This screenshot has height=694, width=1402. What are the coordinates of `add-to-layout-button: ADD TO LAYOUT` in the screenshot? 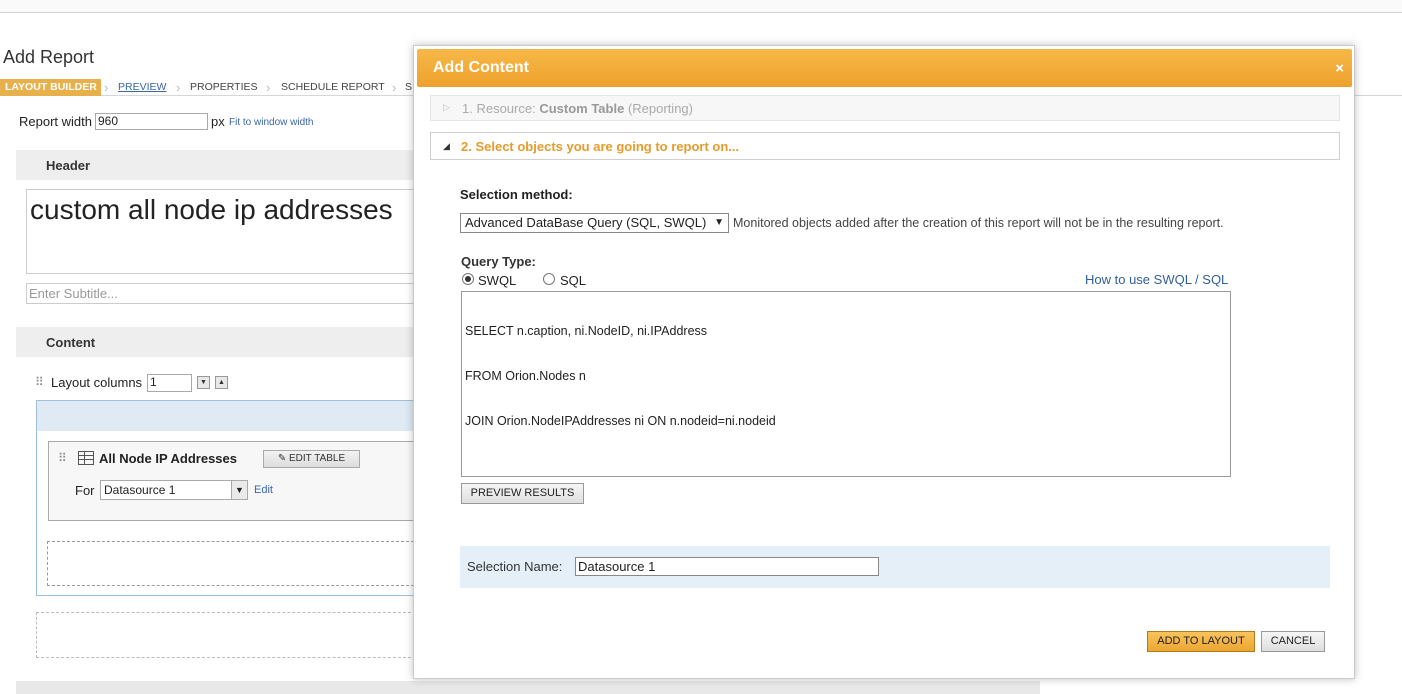 It's located at (1201, 641).